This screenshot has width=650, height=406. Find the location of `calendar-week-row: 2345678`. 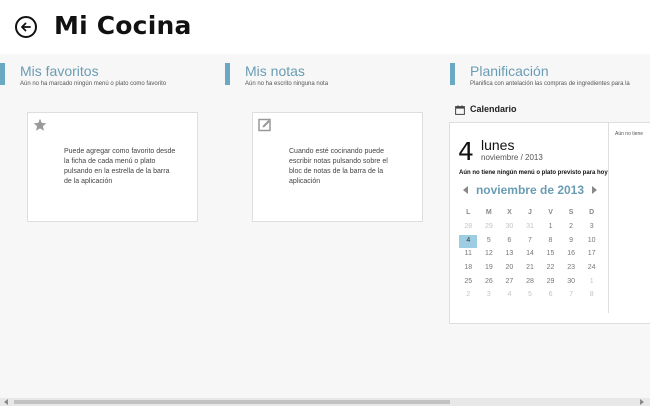

calendar-week-row: 2345678 is located at coordinates (530, 296).